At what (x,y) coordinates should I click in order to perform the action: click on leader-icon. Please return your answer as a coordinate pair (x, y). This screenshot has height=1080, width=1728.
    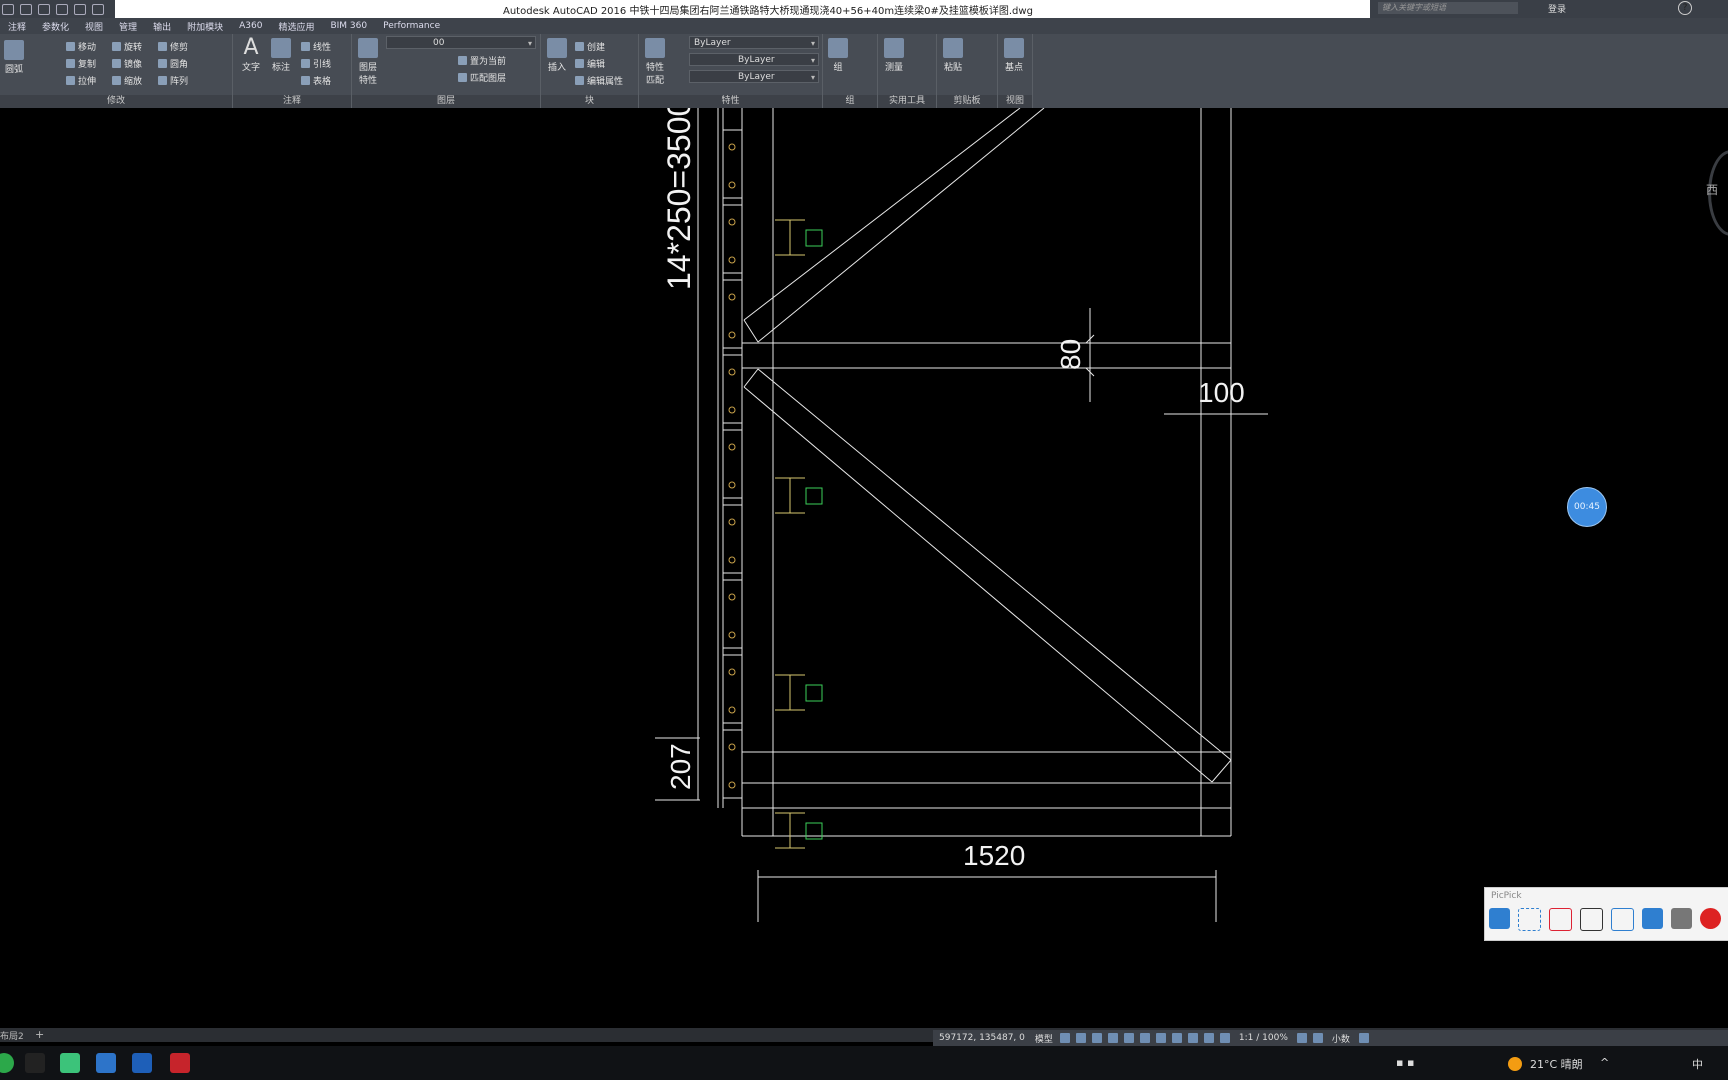
    Looking at the image, I should click on (305, 63).